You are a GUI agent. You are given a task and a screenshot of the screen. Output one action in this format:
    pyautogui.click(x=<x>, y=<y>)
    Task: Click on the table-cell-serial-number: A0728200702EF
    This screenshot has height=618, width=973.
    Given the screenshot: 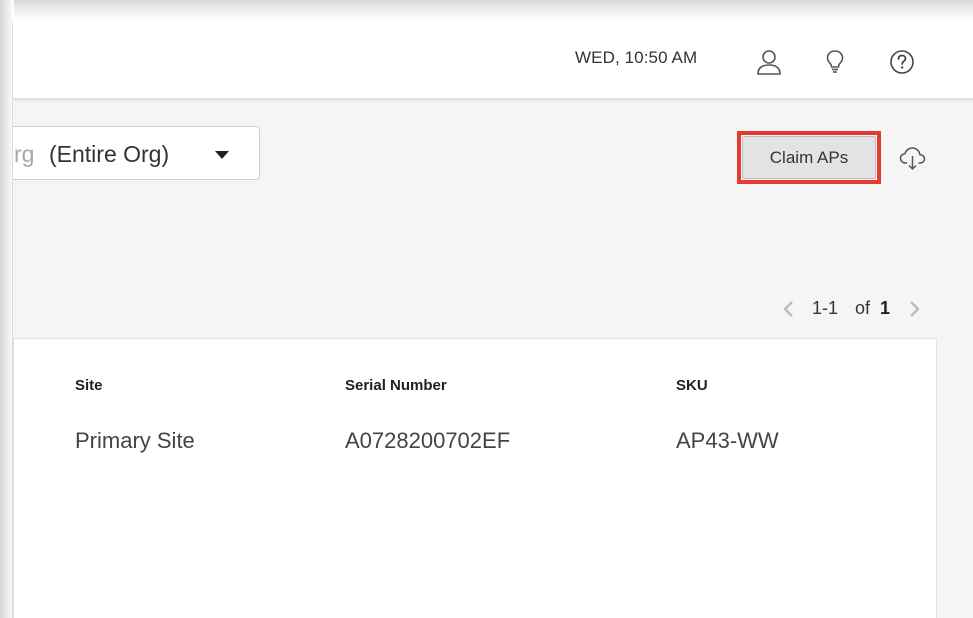 What is the action you would take?
    pyautogui.click(x=427, y=441)
    